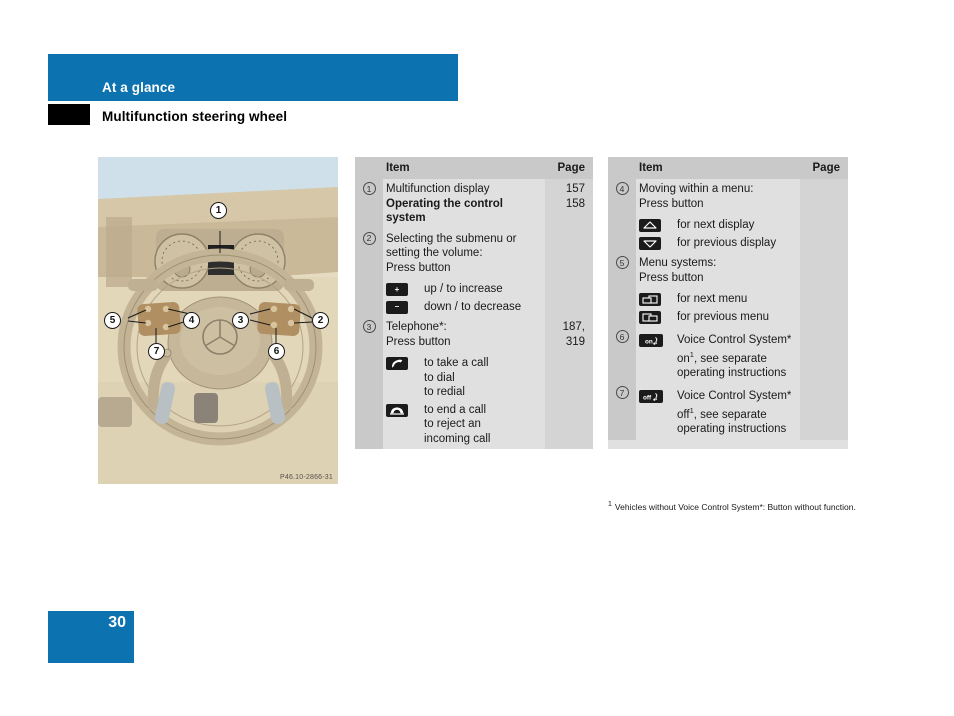 This screenshot has width=954, height=716. I want to click on button-icon-label: for previous menu, so click(723, 316).